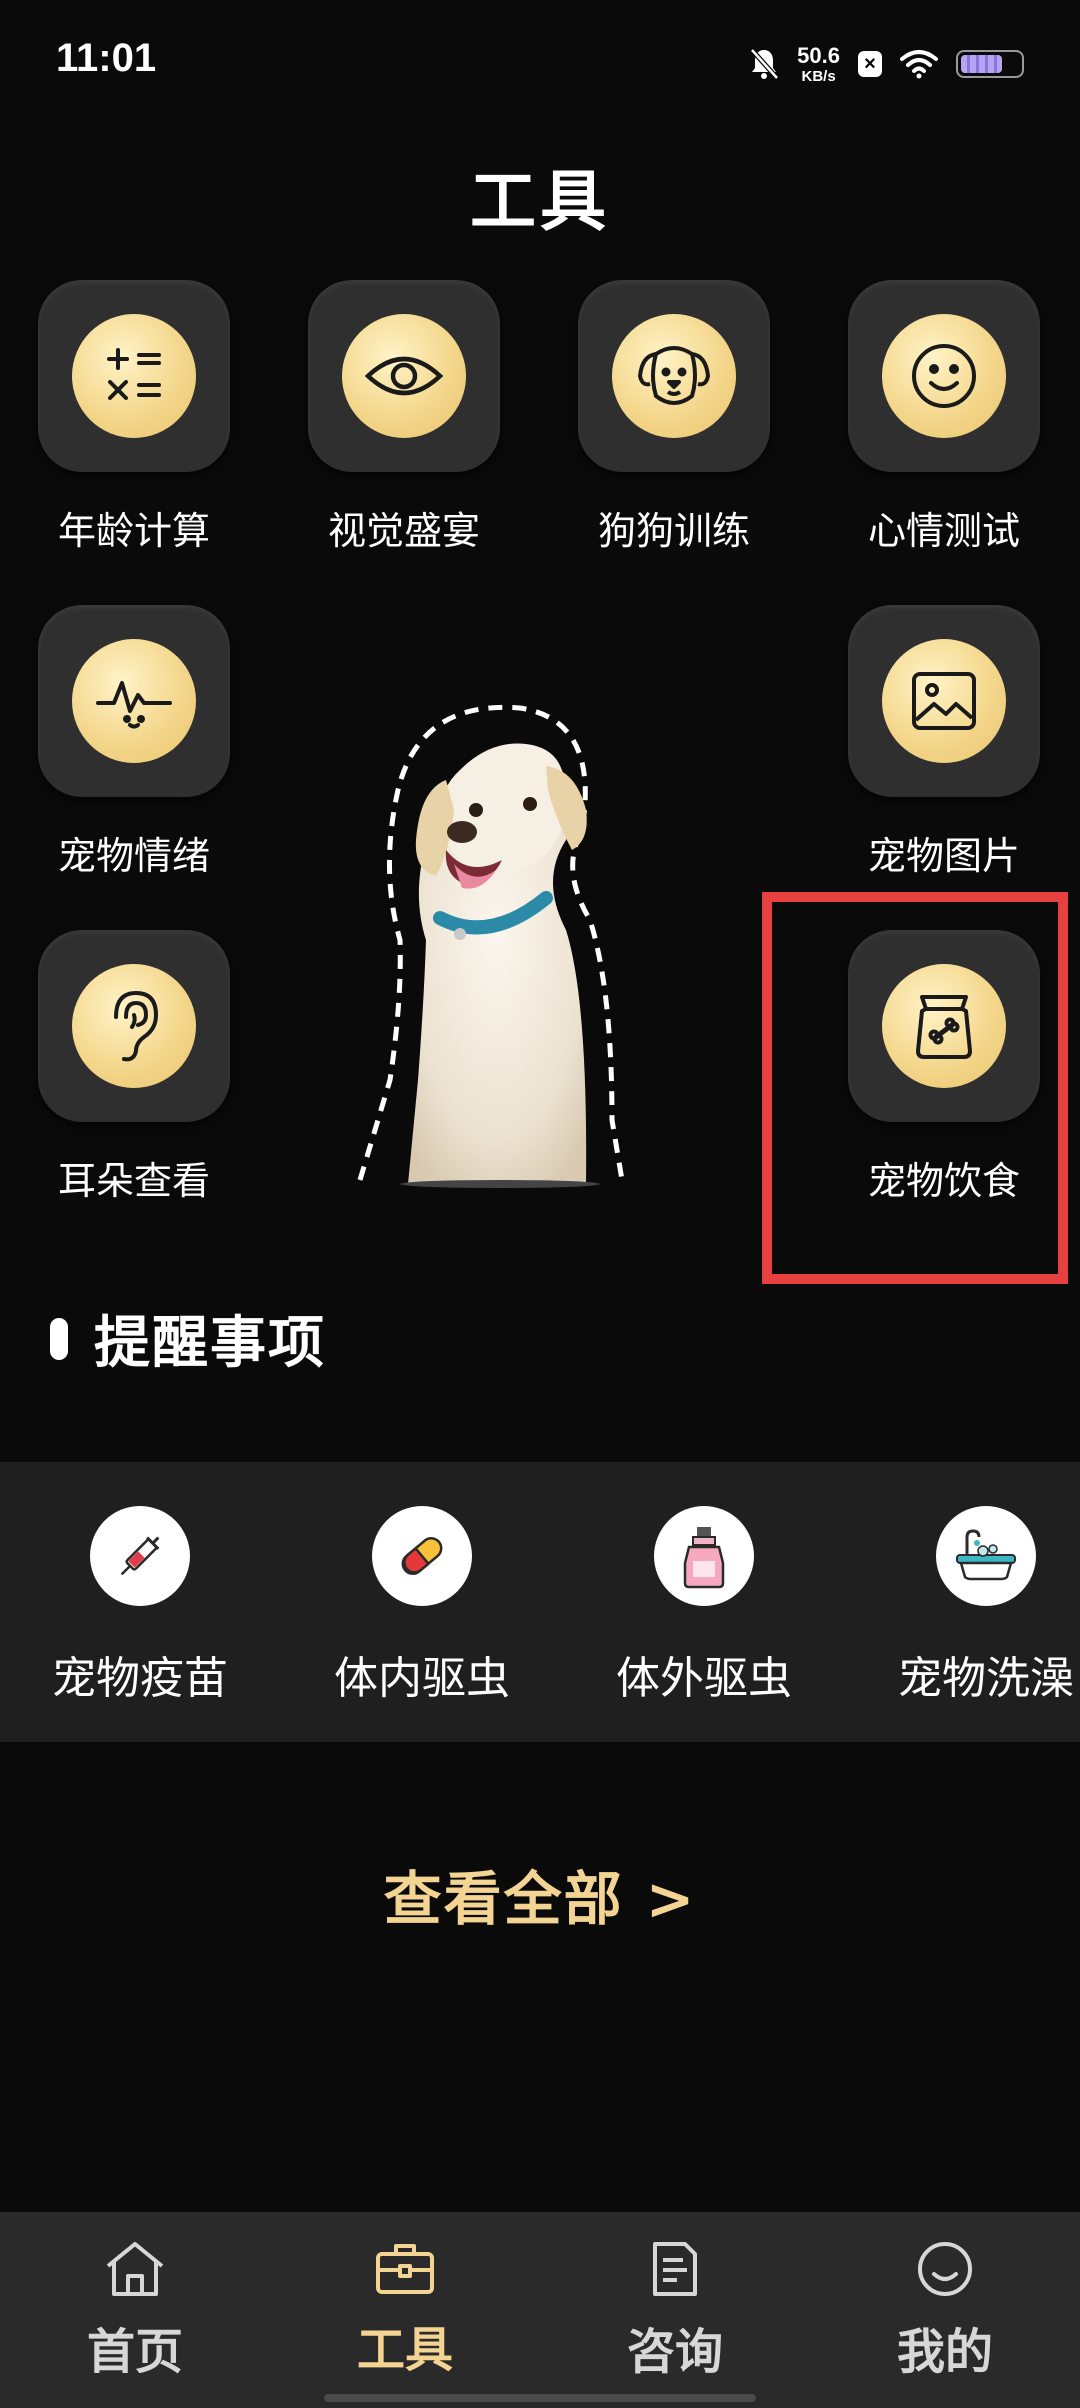 This screenshot has width=1080, height=2408. Describe the element at coordinates (135, 2271) in the screenshot. I see `home-icon` at that location.